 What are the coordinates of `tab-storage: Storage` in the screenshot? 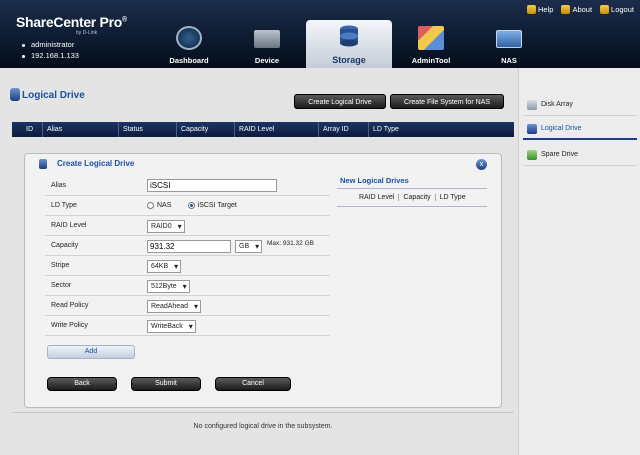 It's located at (349, 44).